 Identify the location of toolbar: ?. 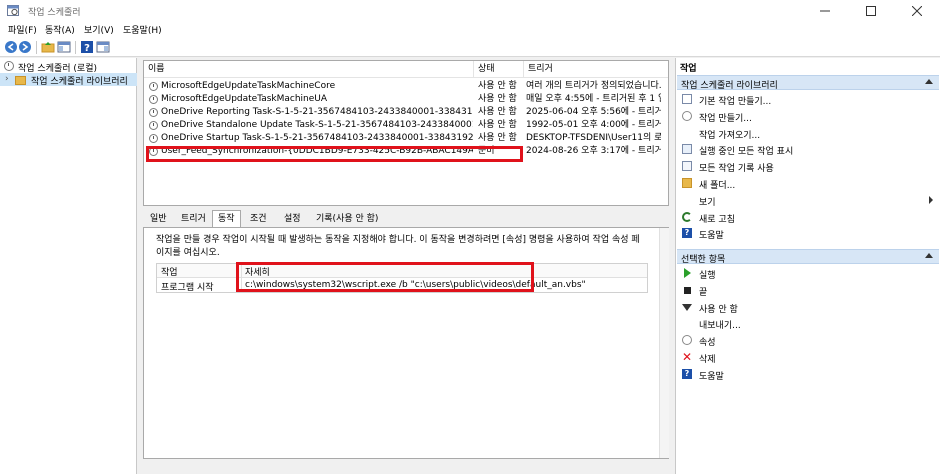
(470, 47).